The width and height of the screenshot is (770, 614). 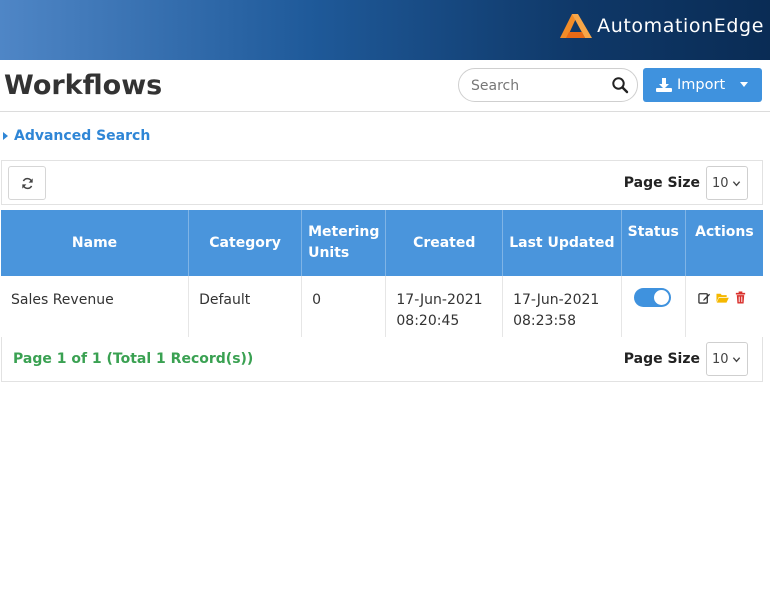 I want to click on column-header-created: Created, so click(x=444, y=243).